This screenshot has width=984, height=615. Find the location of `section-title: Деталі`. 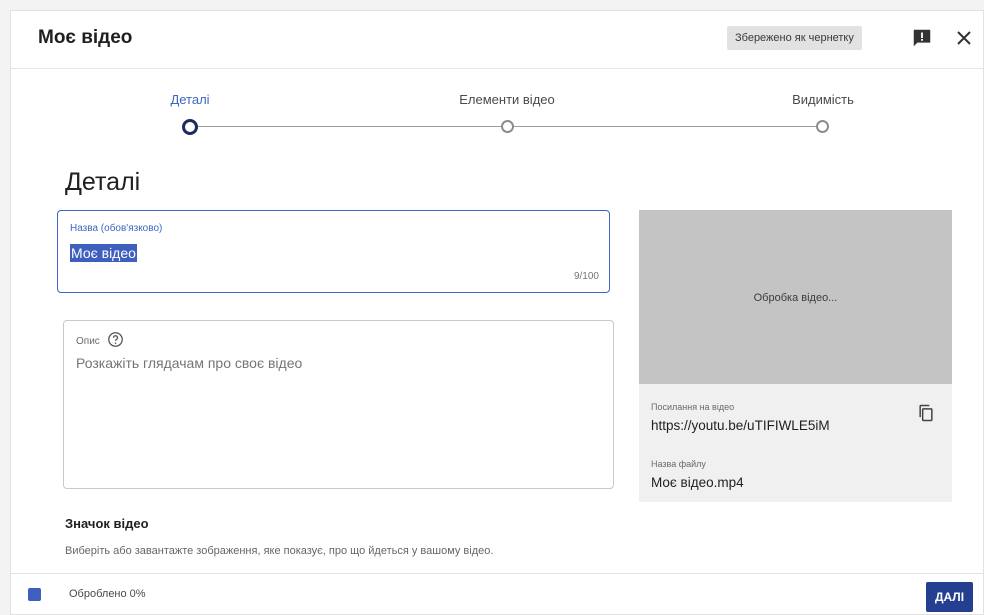

section-title: Деталі is located at coordinates (103, 182).